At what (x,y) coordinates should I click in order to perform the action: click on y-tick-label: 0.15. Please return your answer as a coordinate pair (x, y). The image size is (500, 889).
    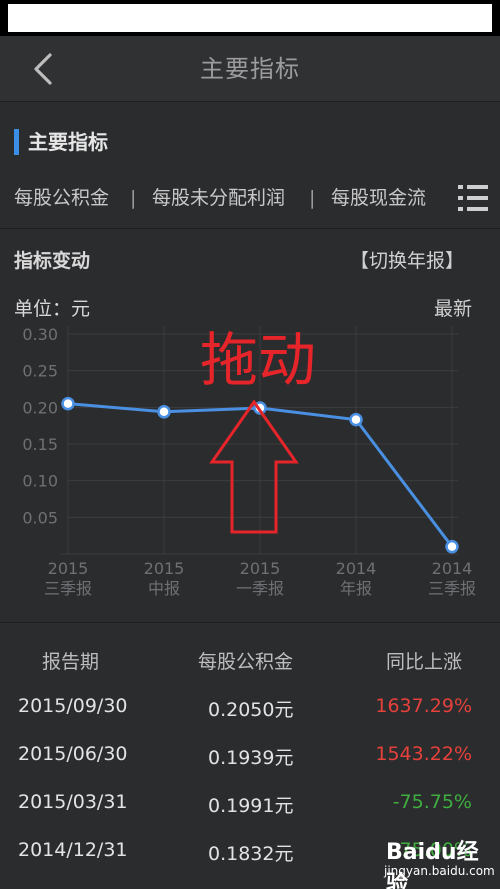
    Looking at the image, I should click on (40, 444).